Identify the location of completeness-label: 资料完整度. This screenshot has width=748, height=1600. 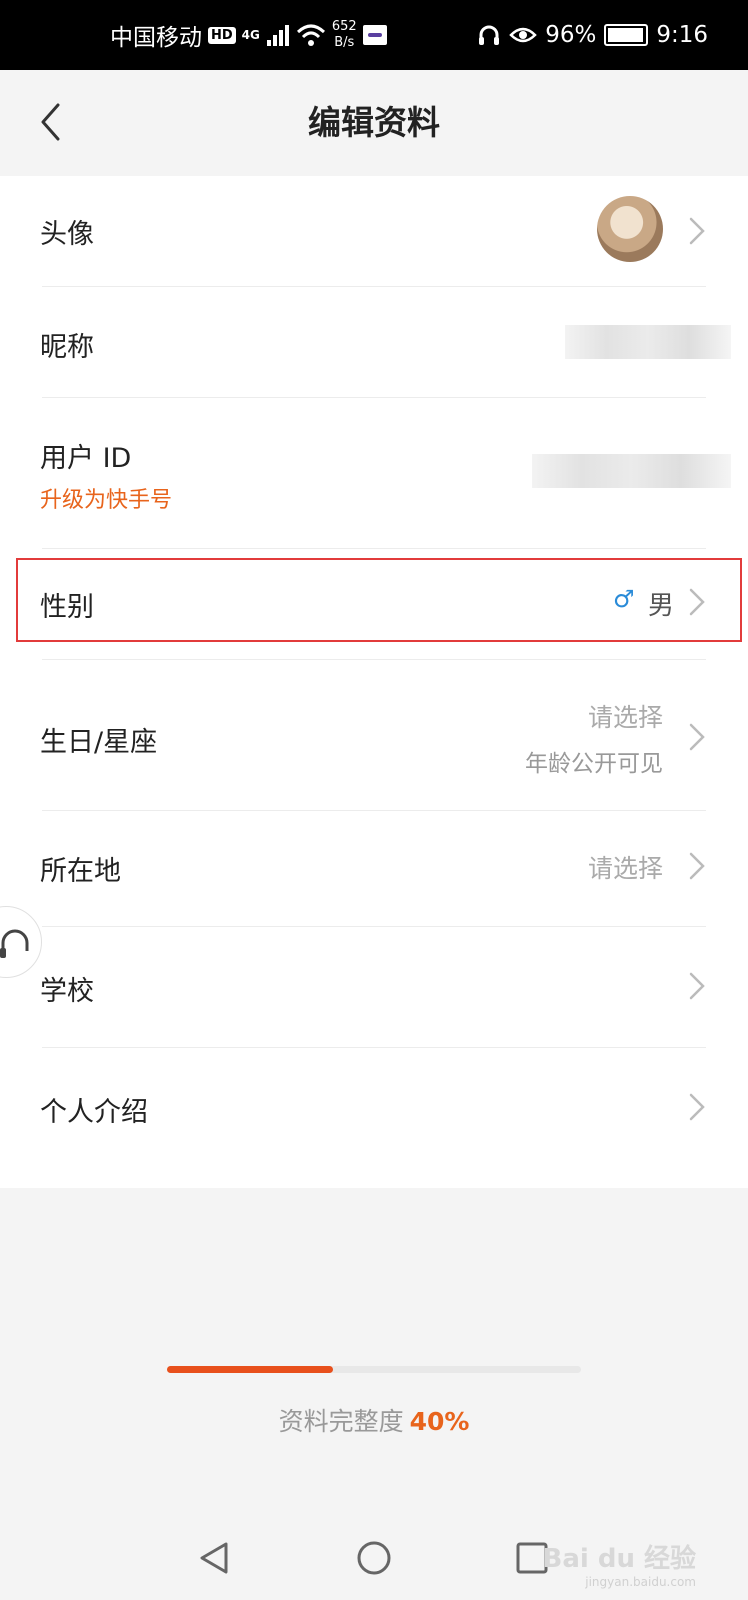
(341, 1421).